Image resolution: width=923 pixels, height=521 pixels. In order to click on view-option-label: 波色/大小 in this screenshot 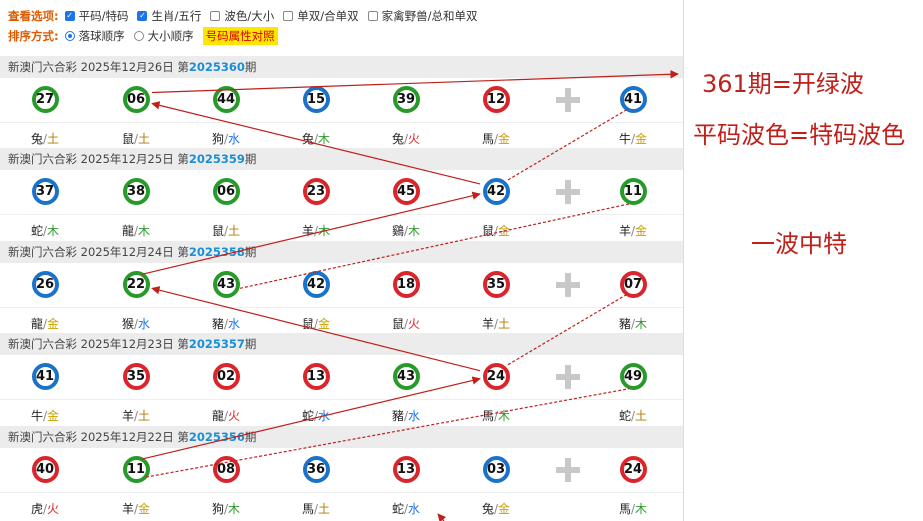, I will do `click(249, 16)`.